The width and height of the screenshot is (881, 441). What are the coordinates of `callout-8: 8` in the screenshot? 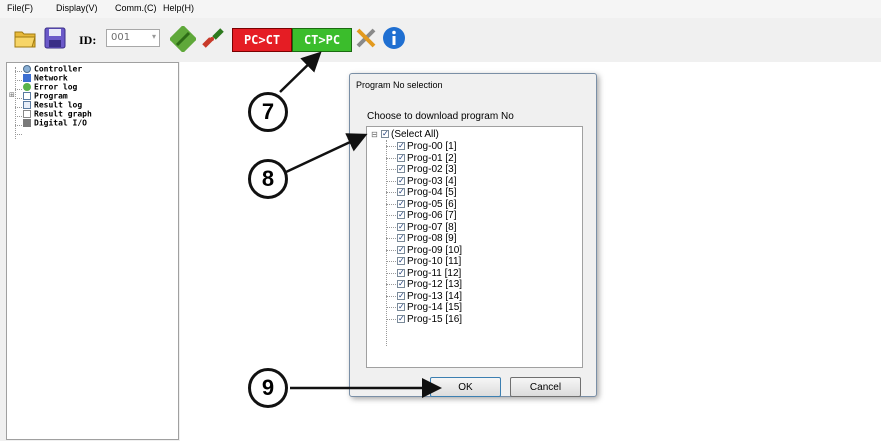 It's located at (268, 179).